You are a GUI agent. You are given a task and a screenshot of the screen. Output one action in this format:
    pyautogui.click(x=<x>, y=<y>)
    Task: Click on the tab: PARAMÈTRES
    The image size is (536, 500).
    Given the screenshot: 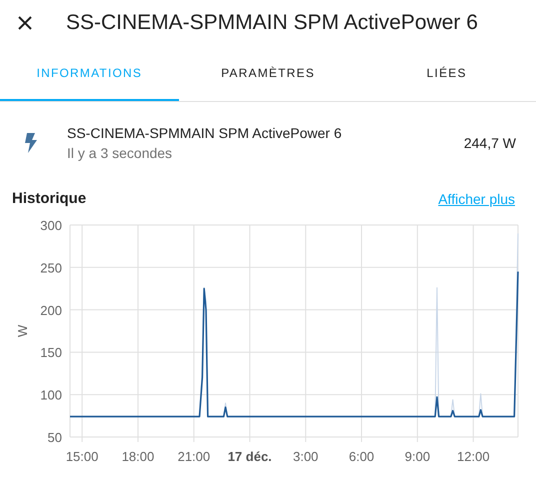 What is the action you would take?
    pyautogui.click(x=268, y=73)
    